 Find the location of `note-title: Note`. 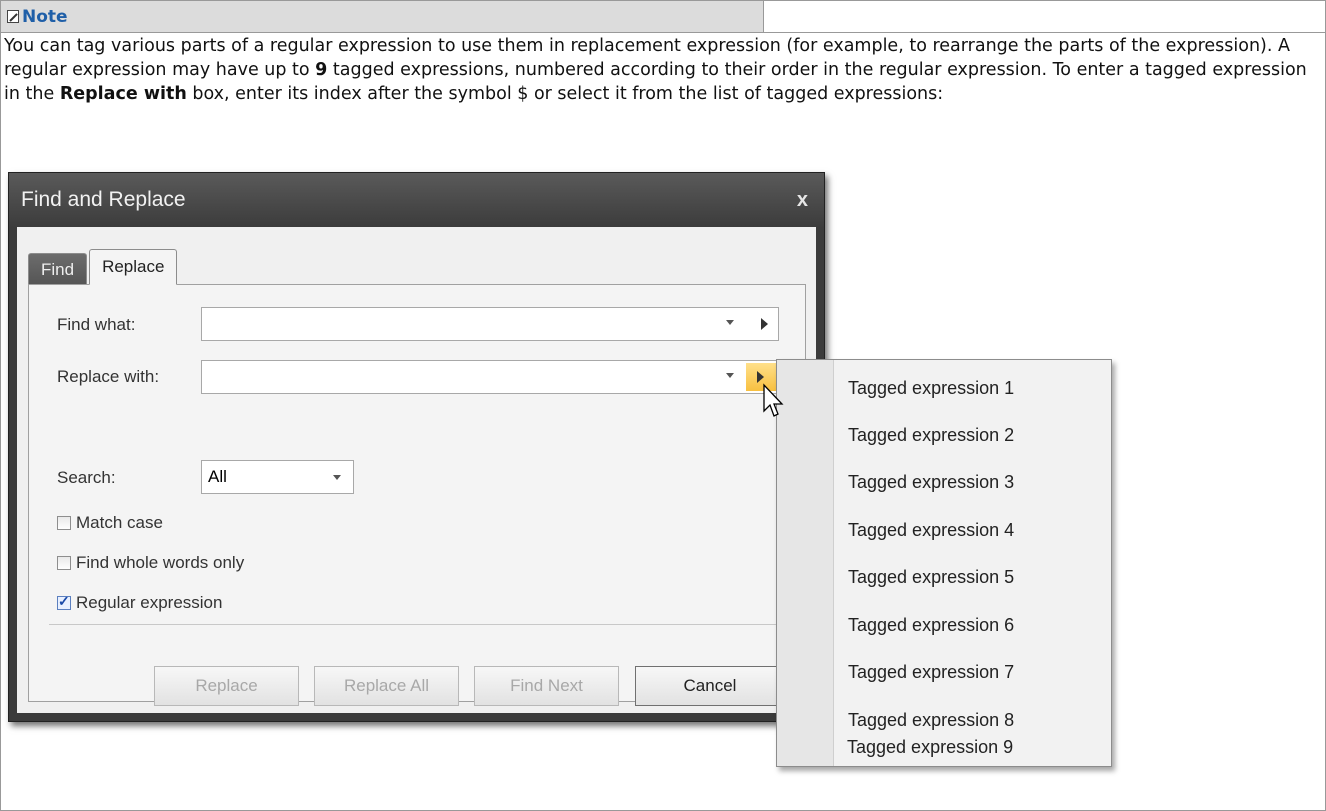

note-title: Note is located at coordinates (382, 16).